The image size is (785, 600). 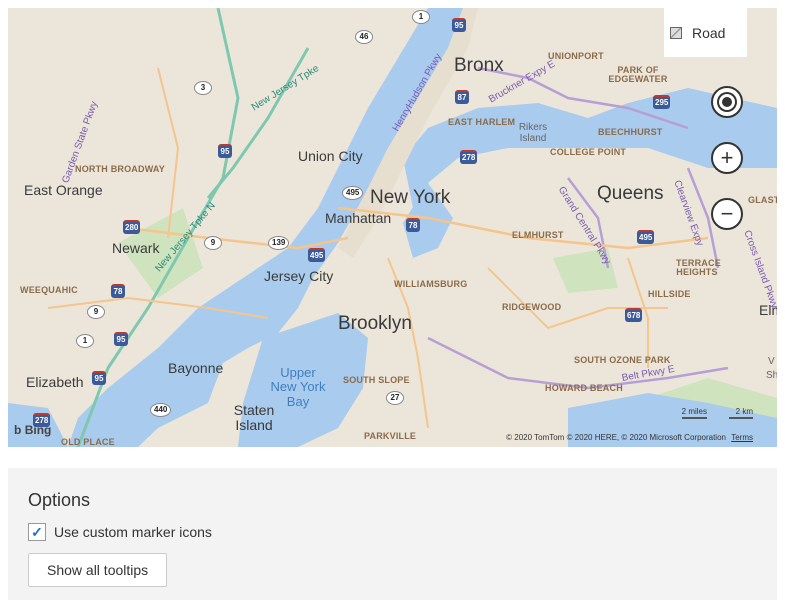 I want to click on map-style-button: Road, so click(x=705, y=32).